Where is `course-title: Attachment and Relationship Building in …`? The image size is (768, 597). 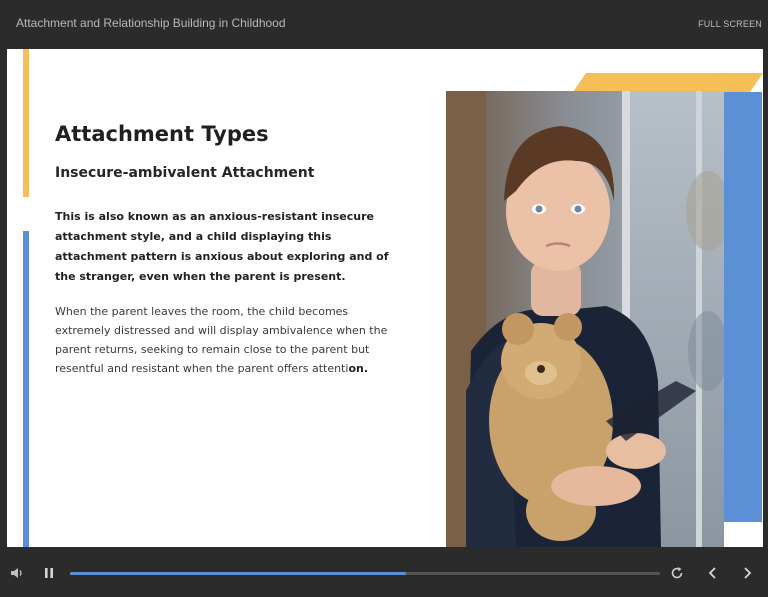 course-title: Attachment and Relationship Building in … is located at coordinates (151, 23).